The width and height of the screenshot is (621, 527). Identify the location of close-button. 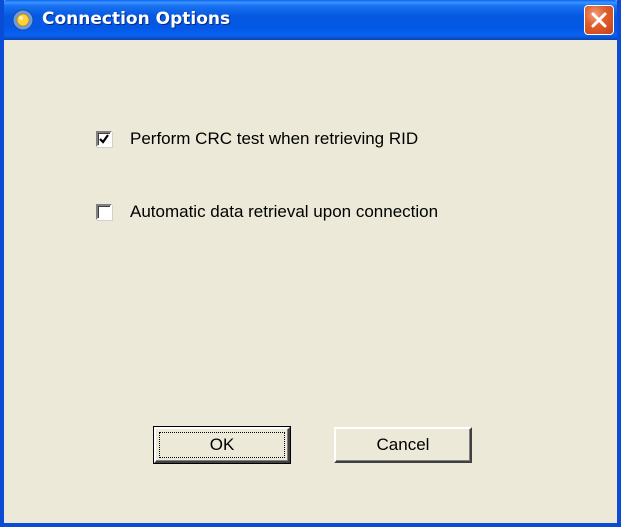
(599, 20).